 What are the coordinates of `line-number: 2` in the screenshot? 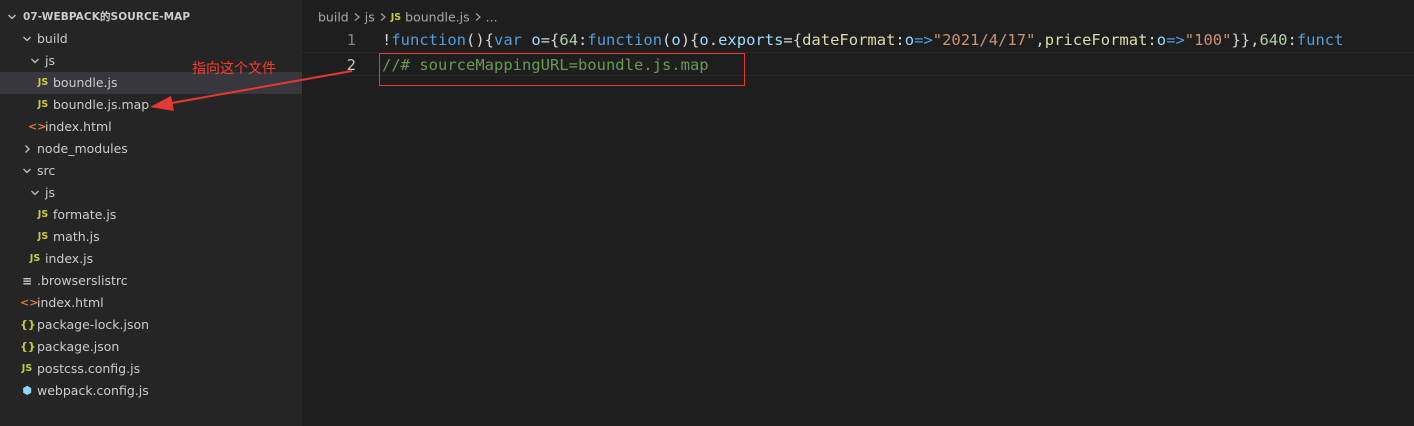 It's located at (351, 65).